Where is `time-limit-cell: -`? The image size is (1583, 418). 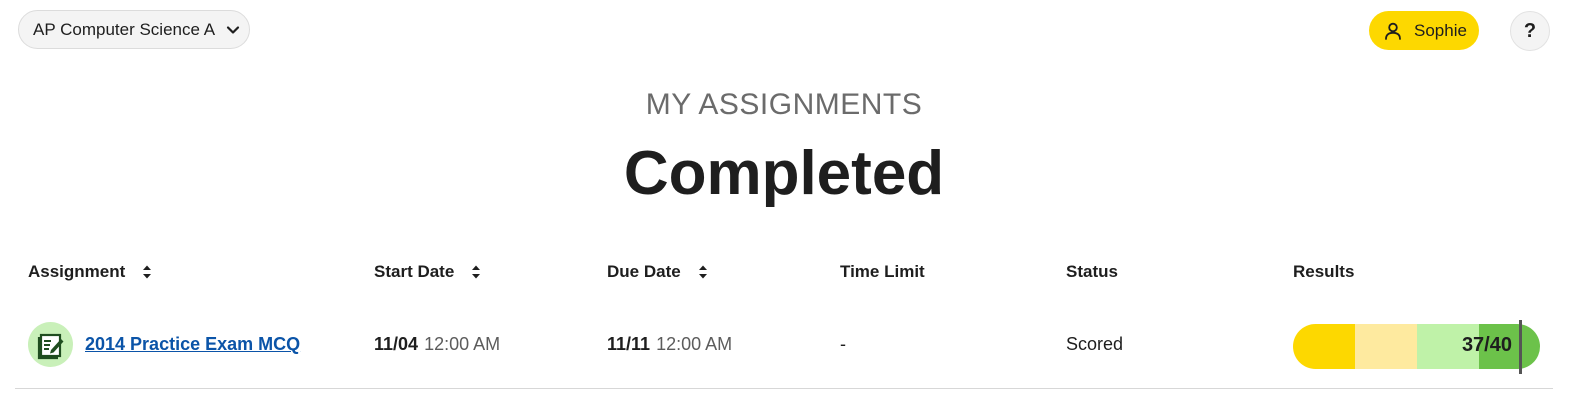 time-limit-cell: - is located at coordinates (843, 344).